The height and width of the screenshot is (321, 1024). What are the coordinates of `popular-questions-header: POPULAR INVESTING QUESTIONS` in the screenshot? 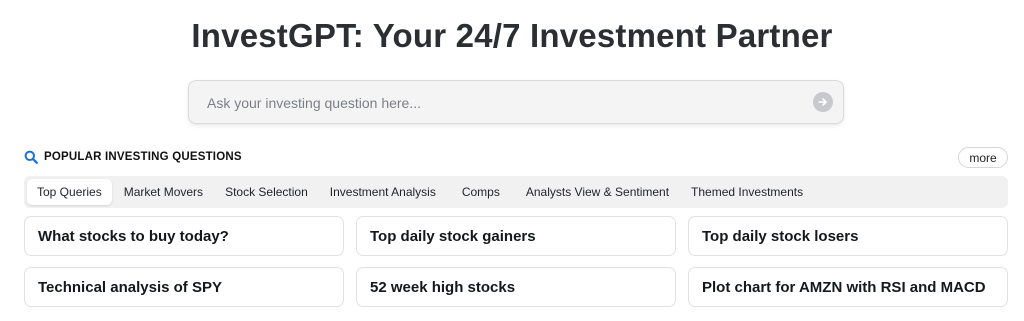 It's located at (133, 157).